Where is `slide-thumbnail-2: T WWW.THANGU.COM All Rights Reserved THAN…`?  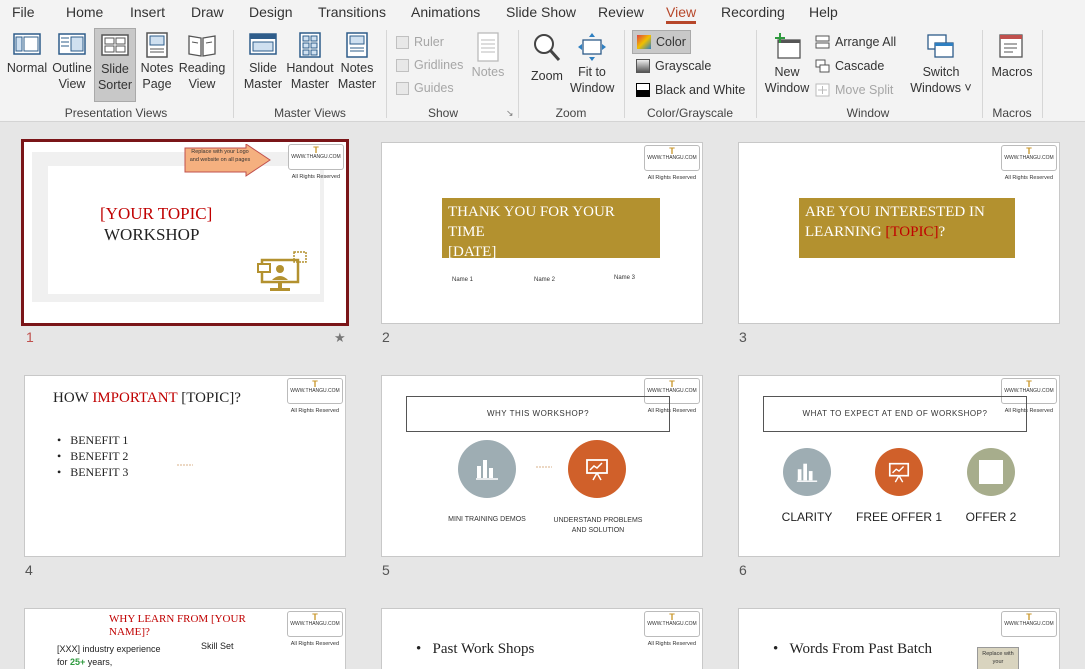
slide-thumbnail-2: T WWW.THANGU.COM All Rights Reserved THAN… is located at coordinates (542, 233).